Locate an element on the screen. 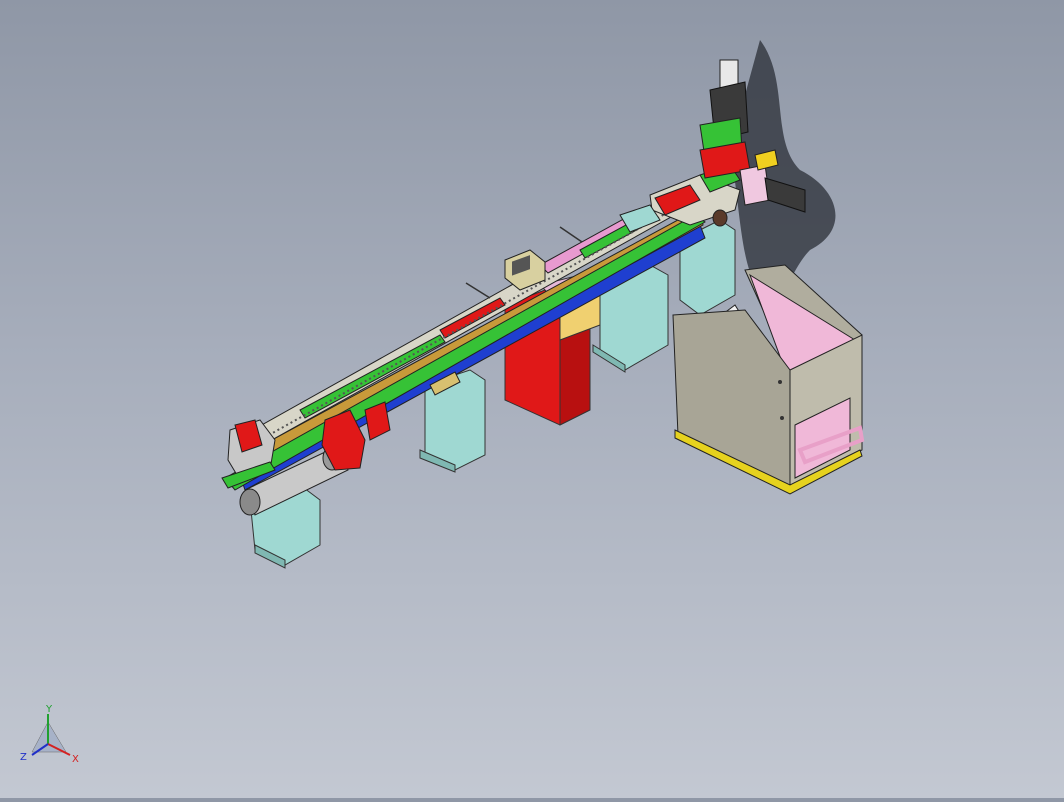 Image resolution: width=1064 pixels, height=802 pixels. vertical-servo-motor is located at coordinates (725, 119).